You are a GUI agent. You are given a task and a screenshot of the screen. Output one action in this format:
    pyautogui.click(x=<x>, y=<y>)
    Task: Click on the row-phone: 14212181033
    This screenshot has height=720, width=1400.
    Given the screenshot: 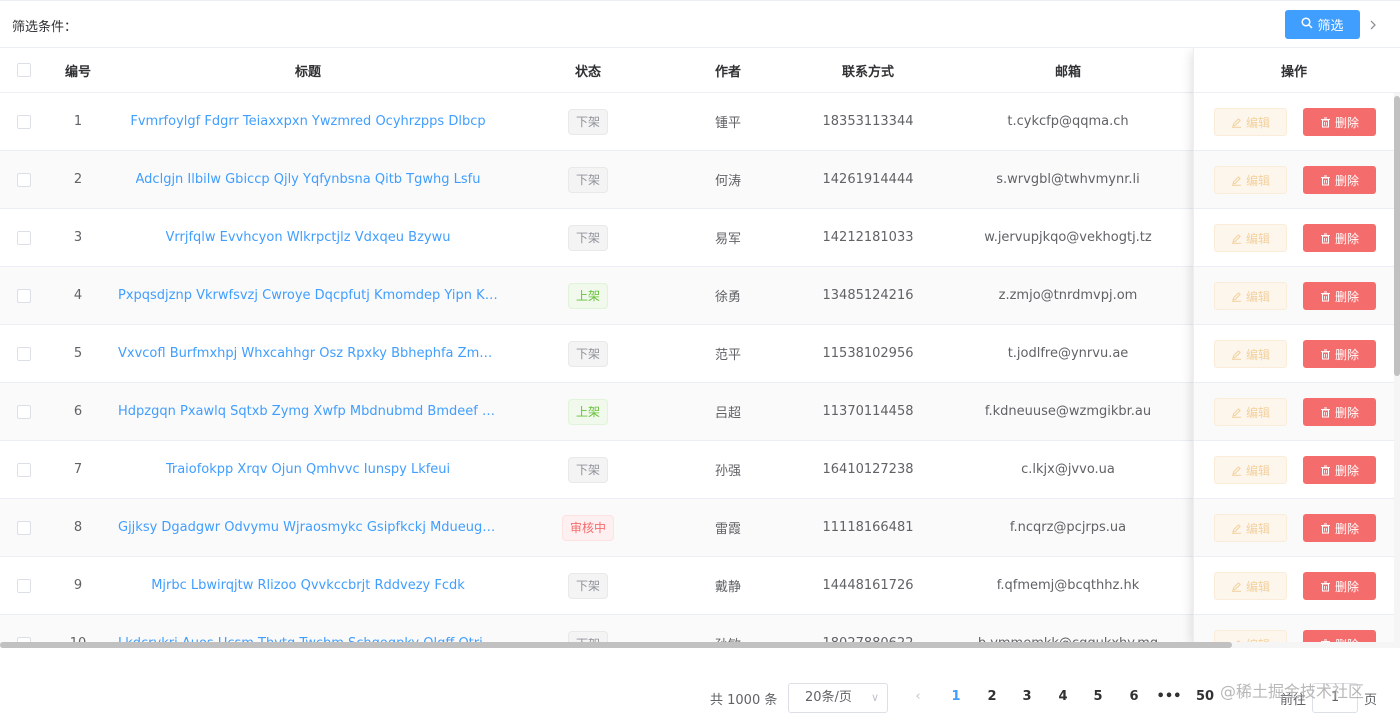 What is the action you would take?
    pyautogui.click(x=868, y=237)
    